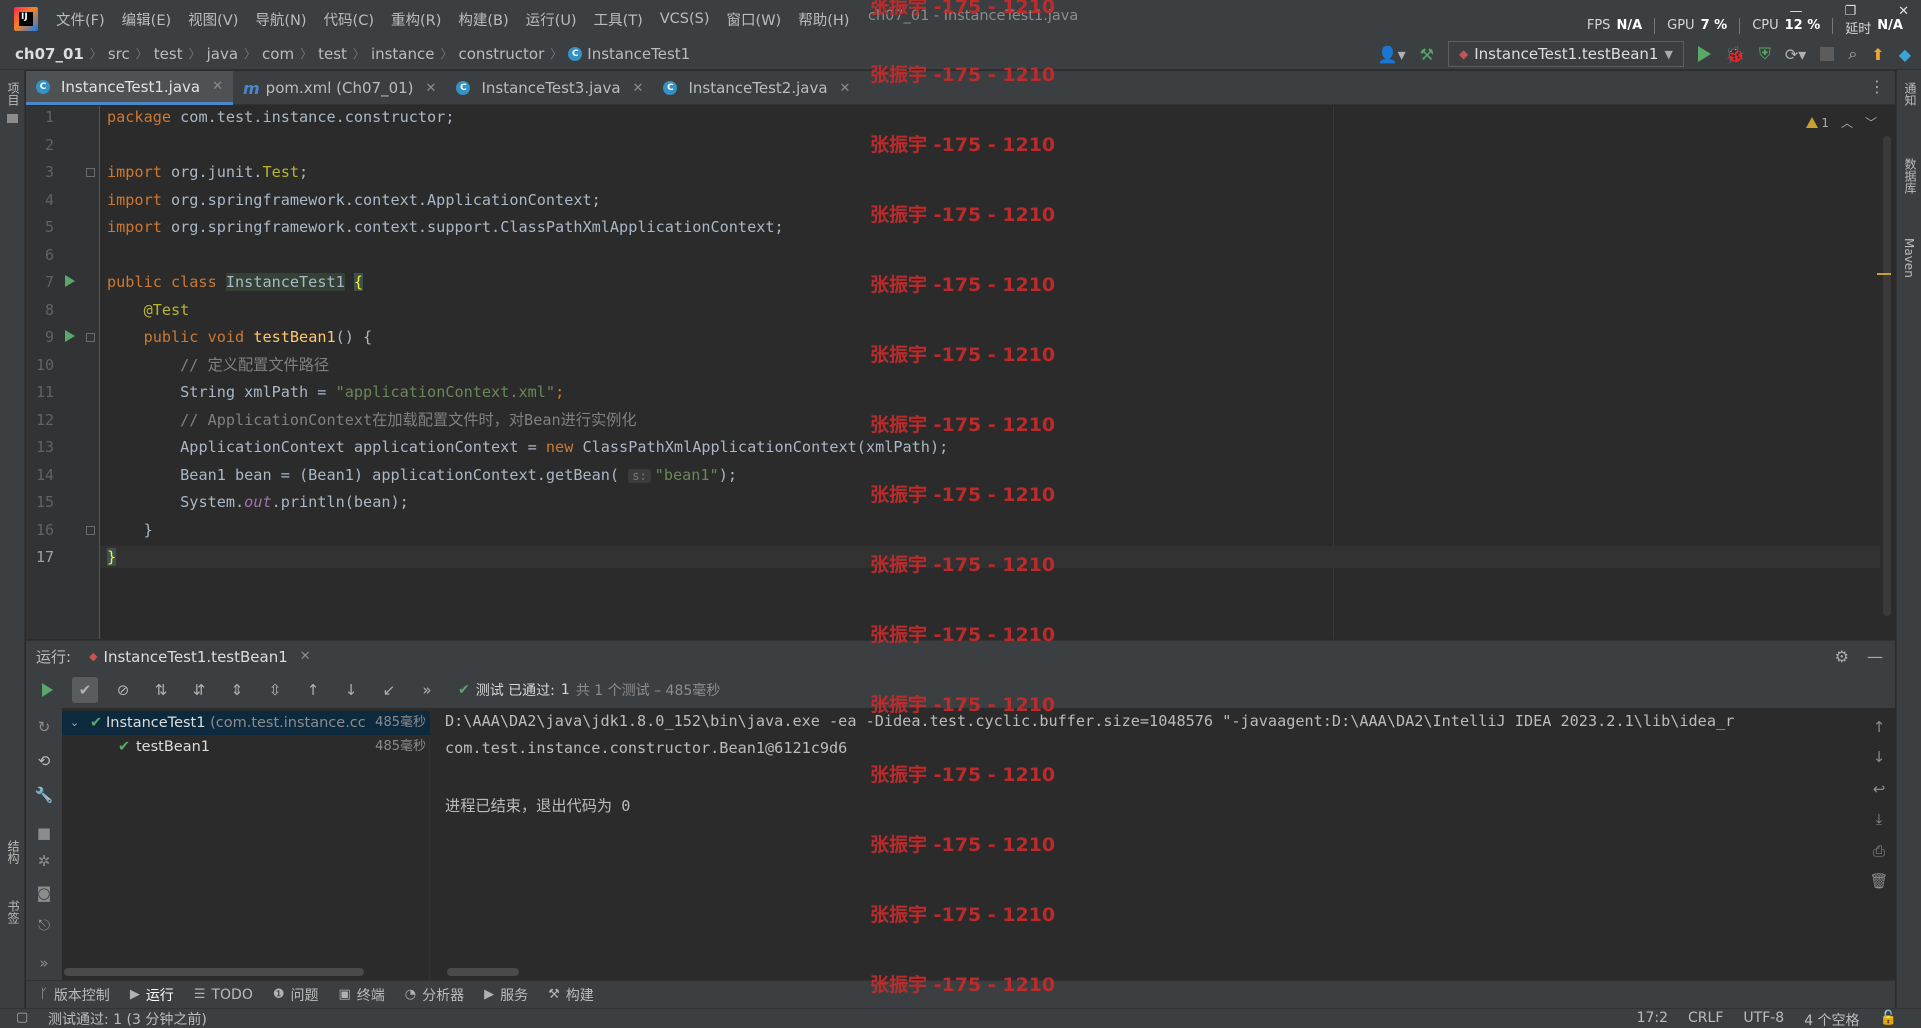 This screenshot has height=1028, width=1921. I want to click on project-tool-button: 项目, so click(13, 94).